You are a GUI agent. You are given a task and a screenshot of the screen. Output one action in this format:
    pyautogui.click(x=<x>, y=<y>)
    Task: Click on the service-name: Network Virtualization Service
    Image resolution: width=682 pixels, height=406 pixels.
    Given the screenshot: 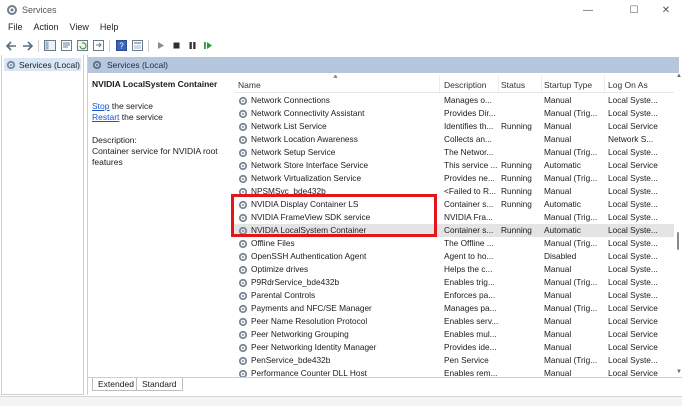 What is the action you would take?
    pyautogui.click(x=306, y=178)
    